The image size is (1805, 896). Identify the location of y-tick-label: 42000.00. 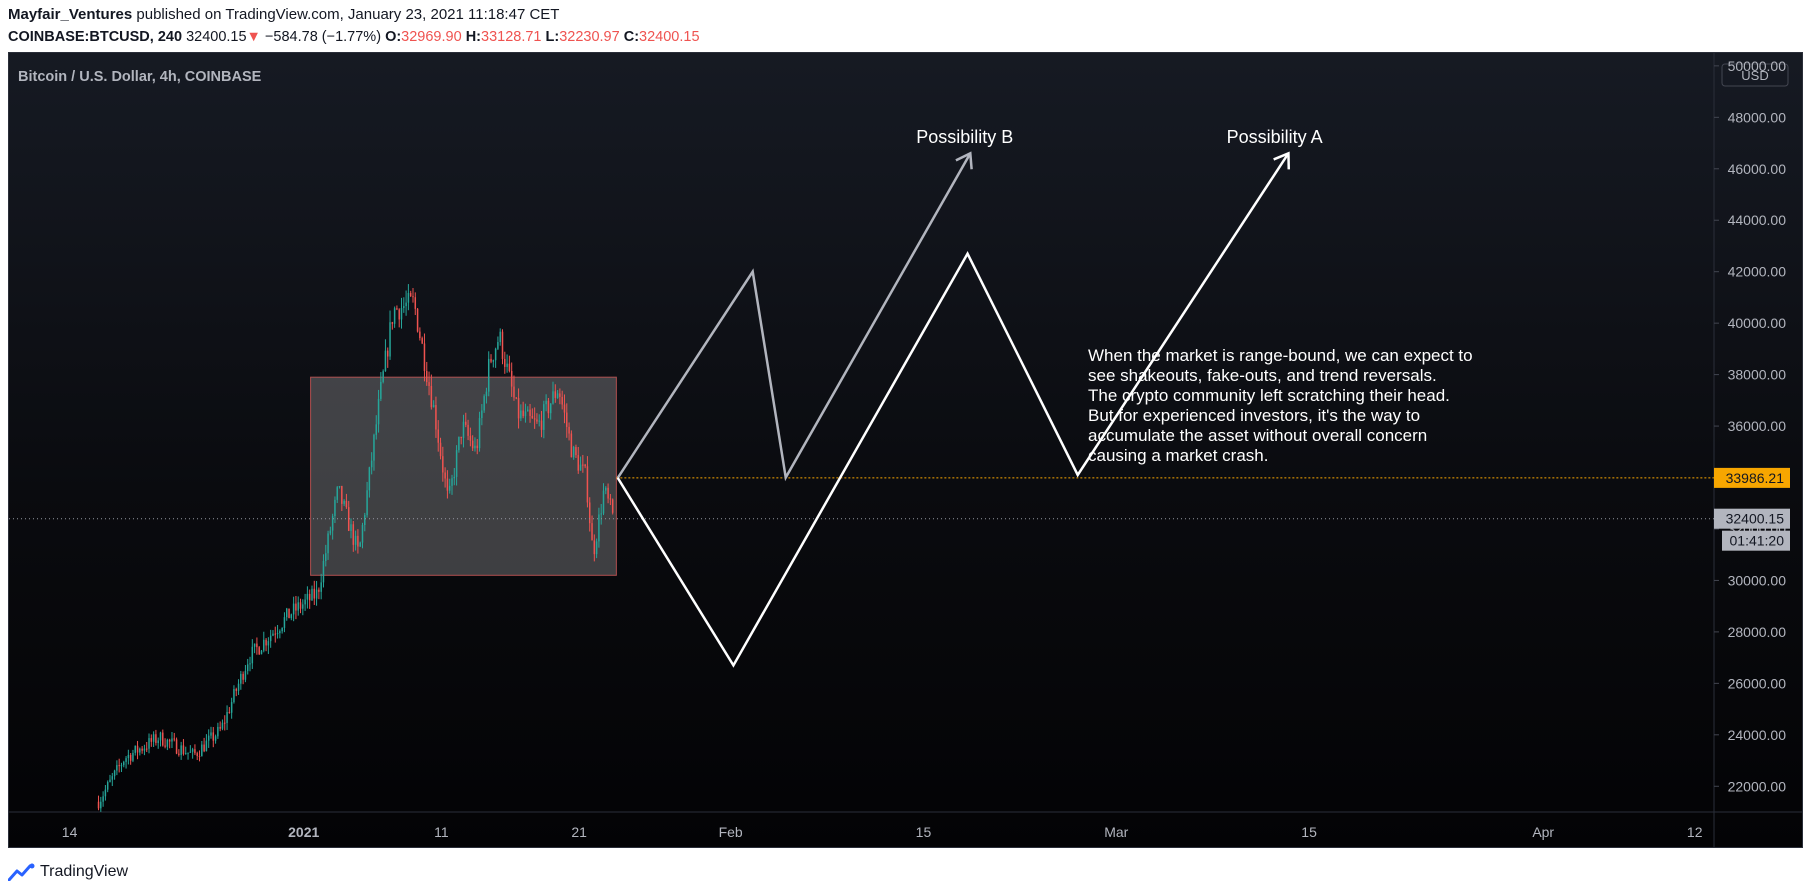
(1757, 272).